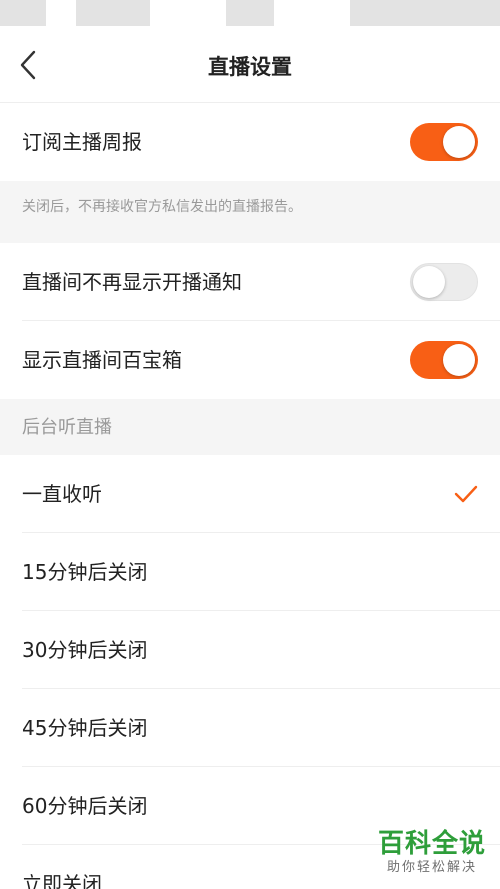  Describe the element at coordinates (466, 494) in the screenshot. I see `checkmark-icon` at that location.